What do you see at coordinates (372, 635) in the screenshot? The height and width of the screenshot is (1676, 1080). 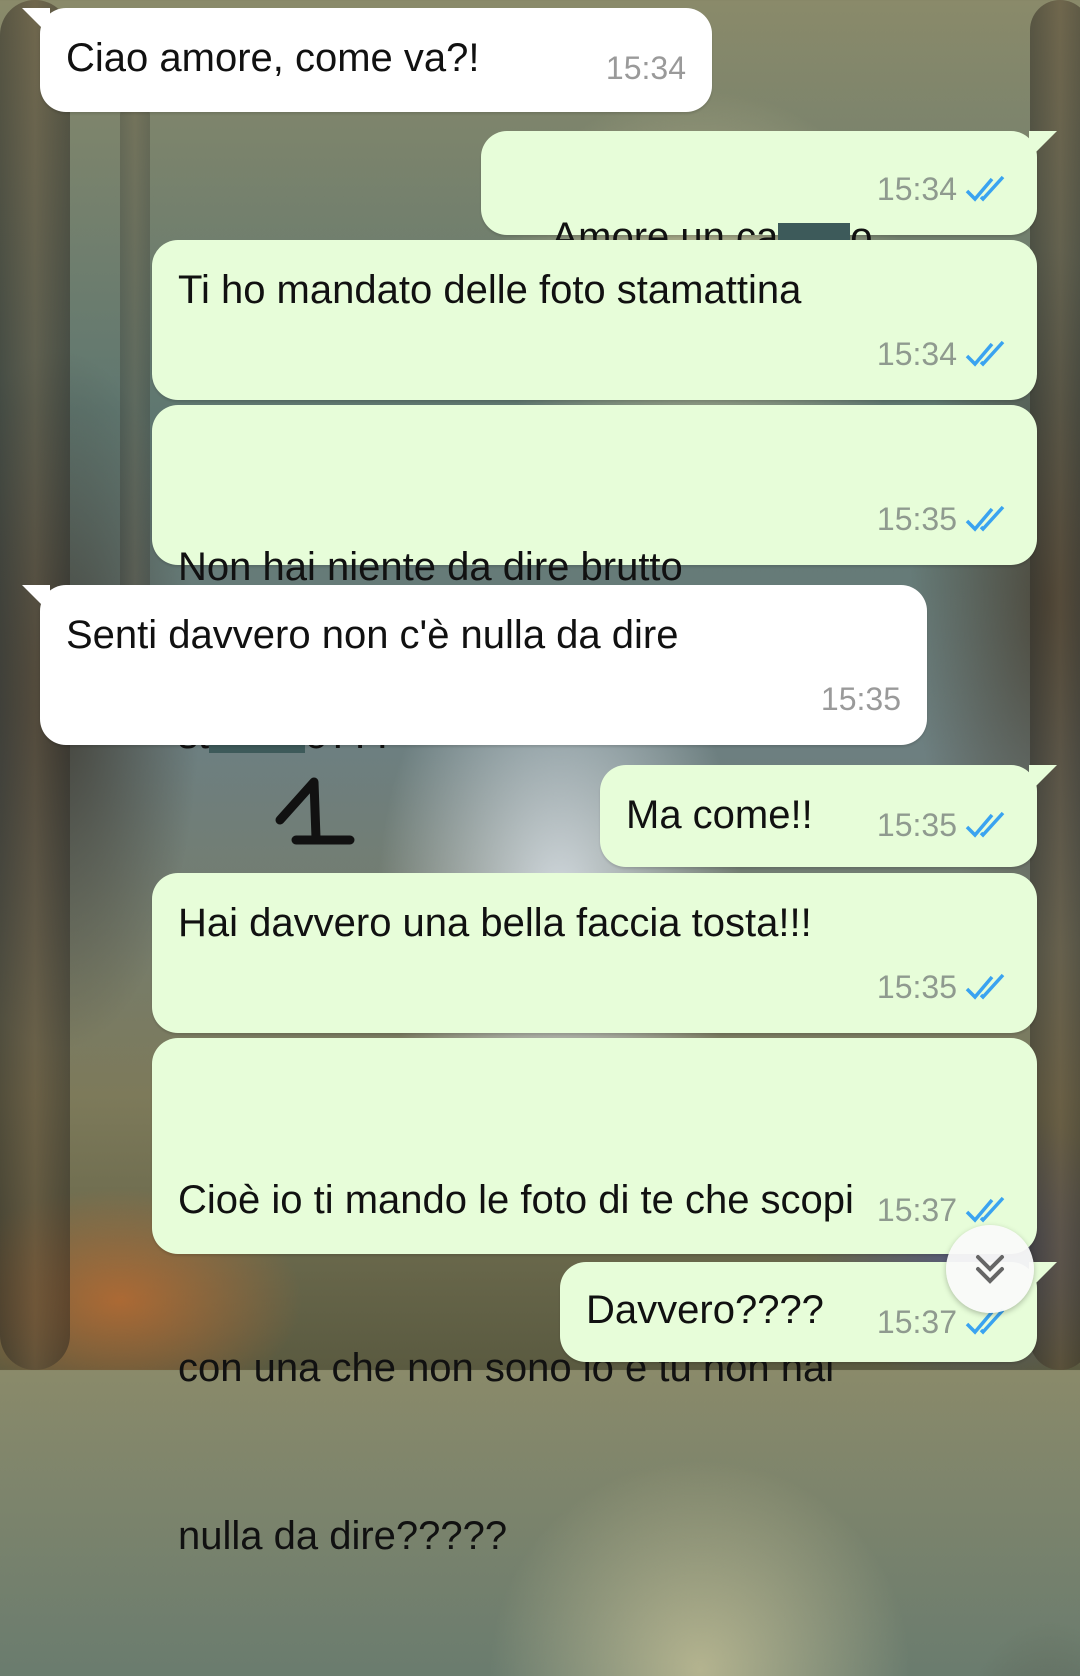 I see `message-text: Senti davvero non c'è nulla da dire` at bounding box center [372, 635].